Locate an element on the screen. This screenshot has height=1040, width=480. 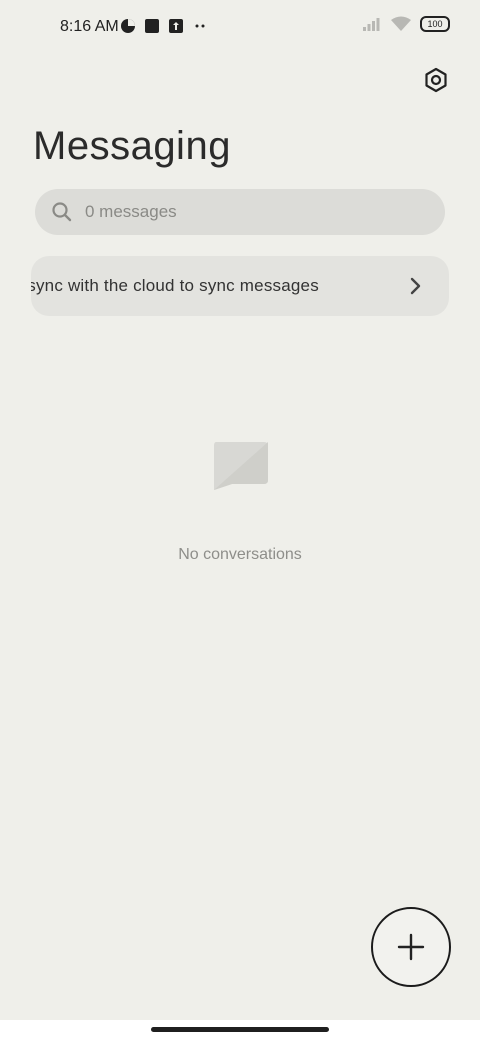
chevron-right-icon is located at coordinates (415, 286).